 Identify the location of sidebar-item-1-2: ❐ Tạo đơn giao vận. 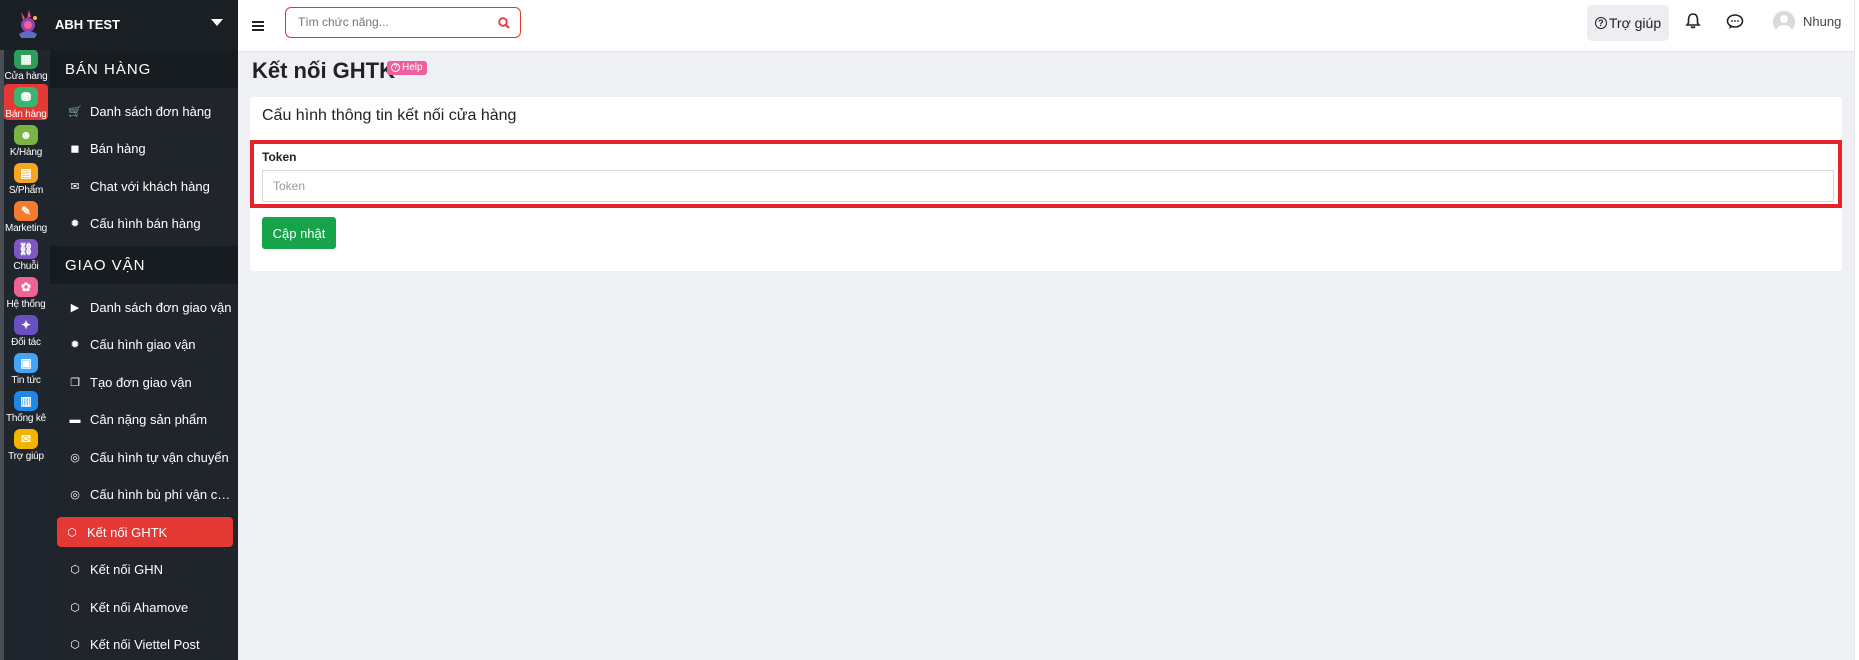
(144, 382).